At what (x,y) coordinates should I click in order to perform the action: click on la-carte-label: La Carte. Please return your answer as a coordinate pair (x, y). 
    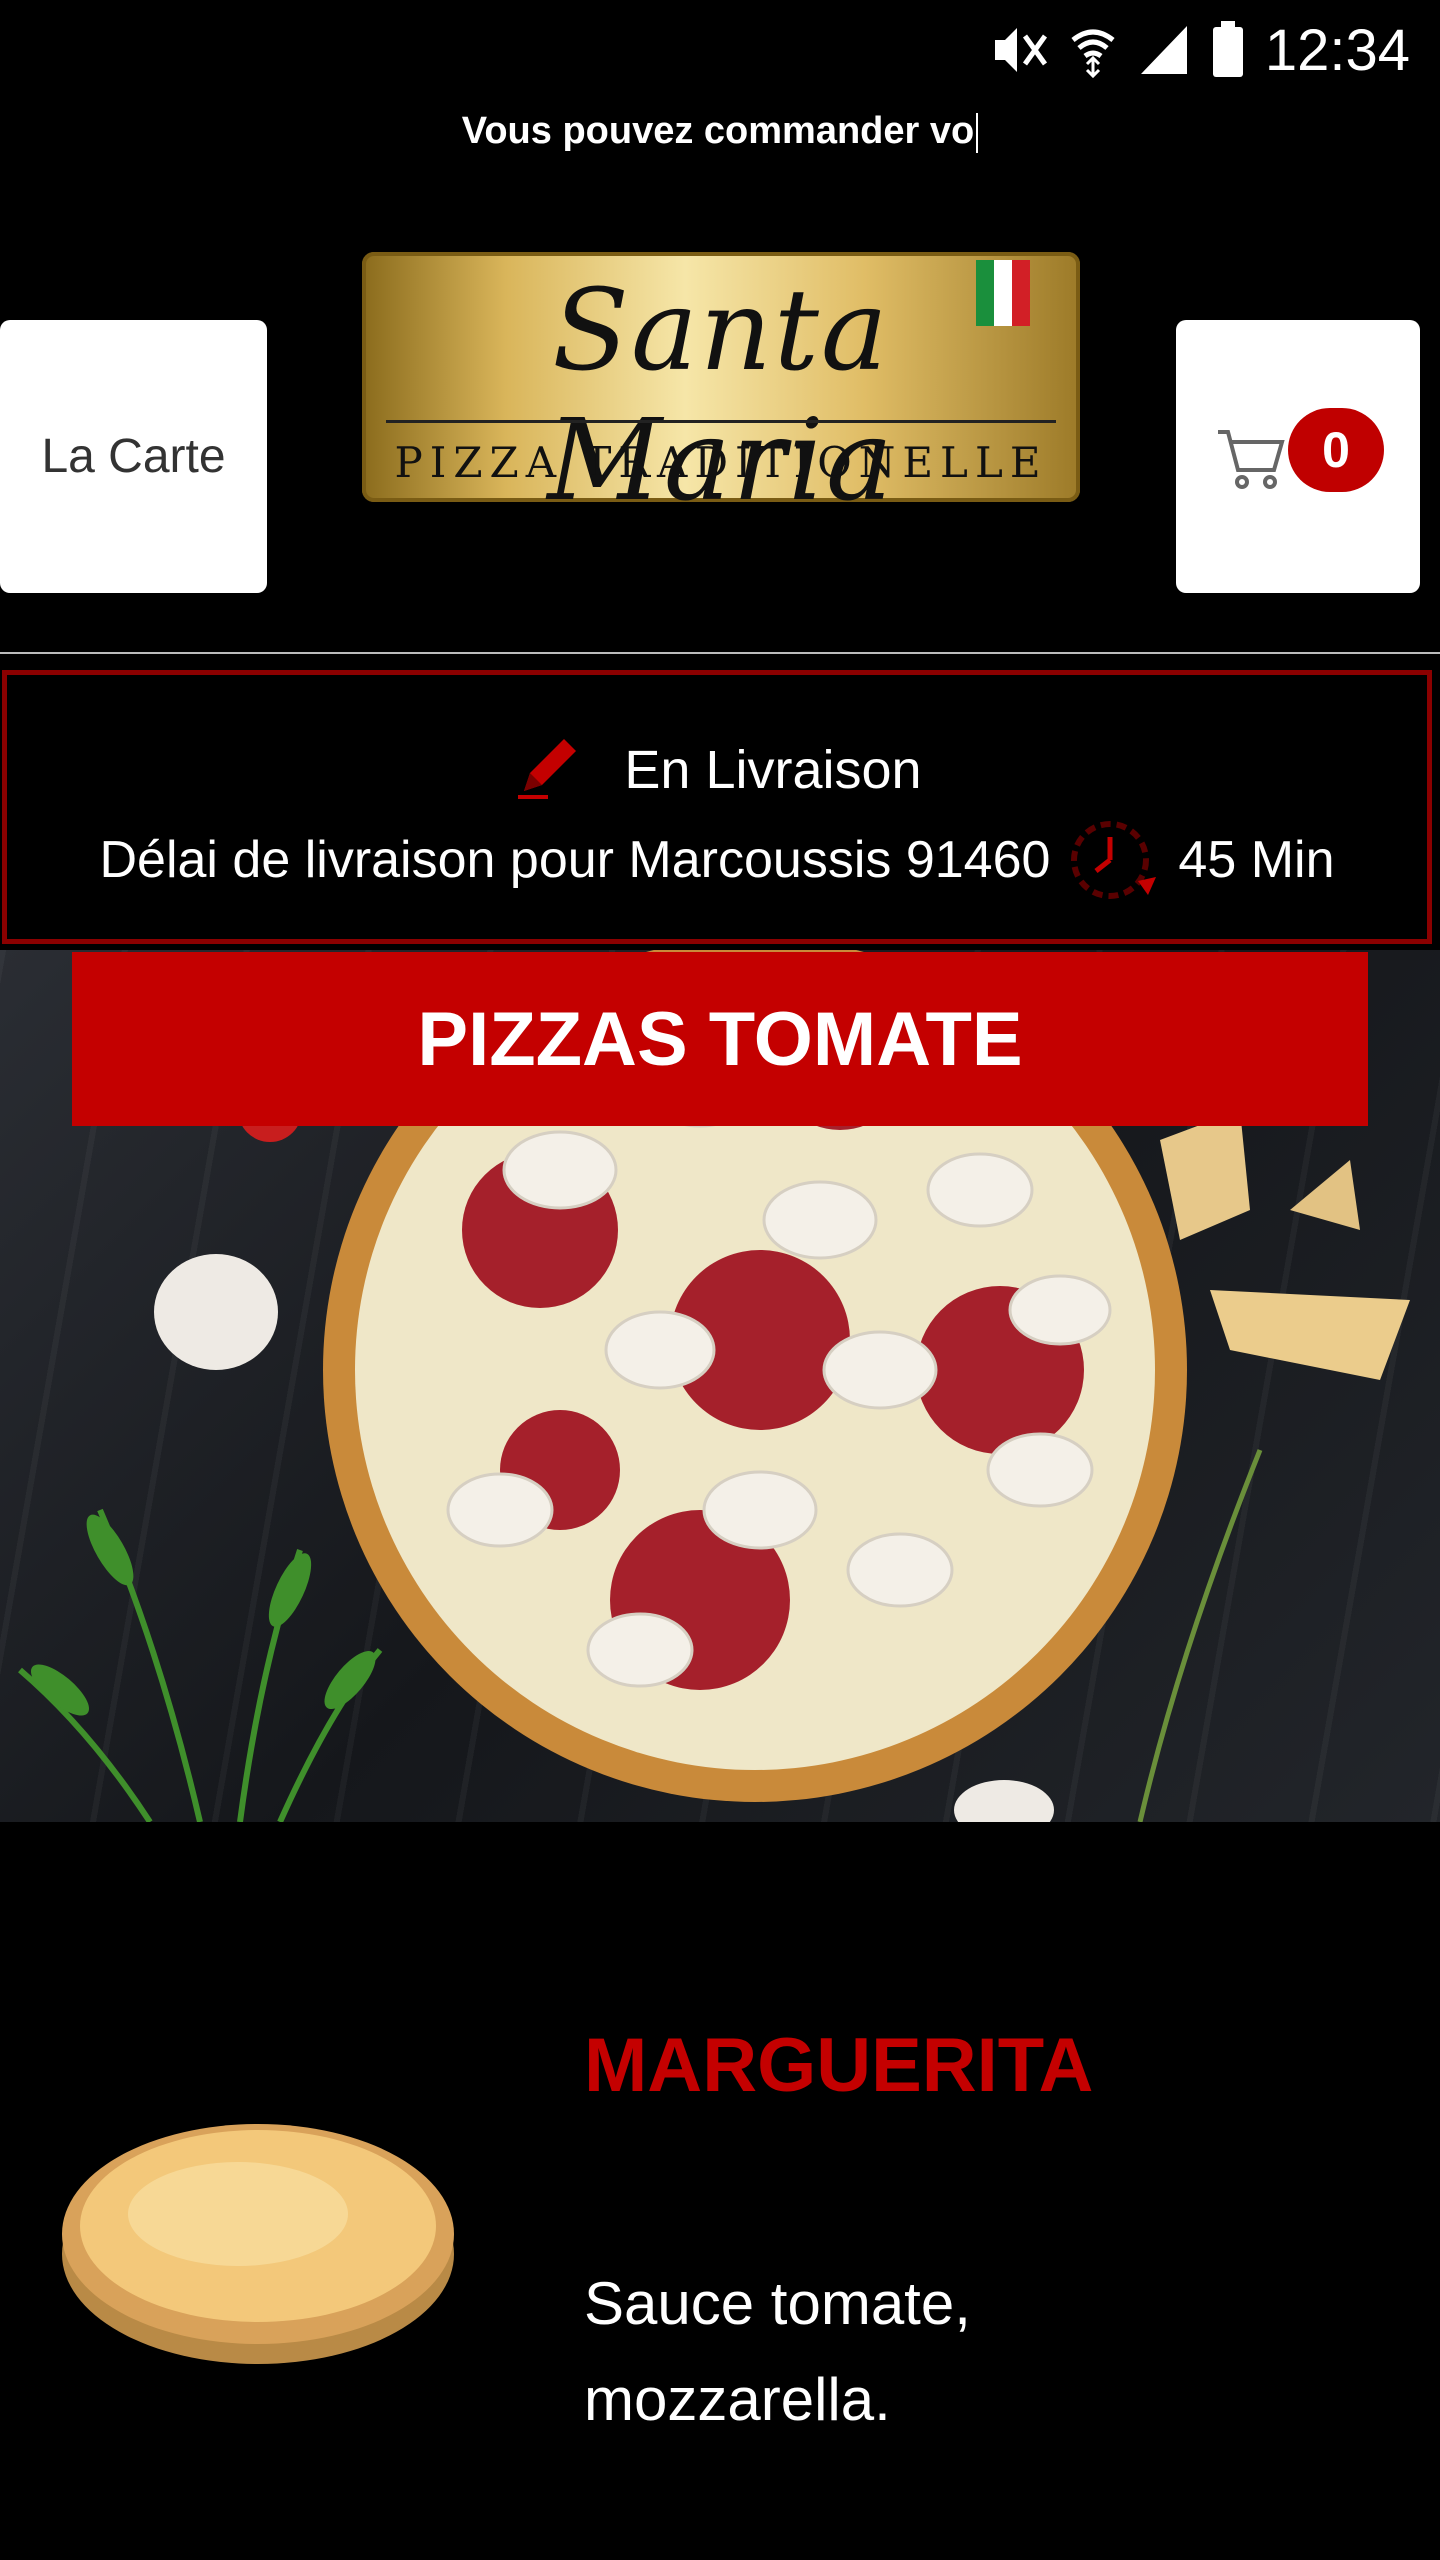
    Looking at the image, I should click on (133, 456).